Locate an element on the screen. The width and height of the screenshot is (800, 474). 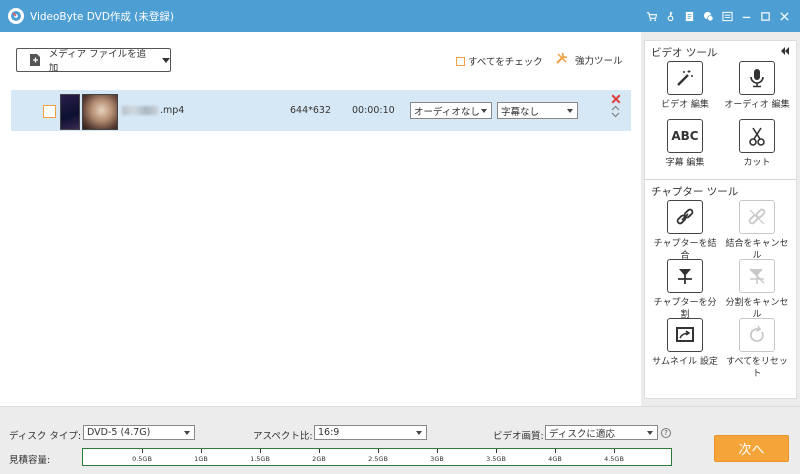
check-all: すべてをチェック is located at coordinates (499, 61).